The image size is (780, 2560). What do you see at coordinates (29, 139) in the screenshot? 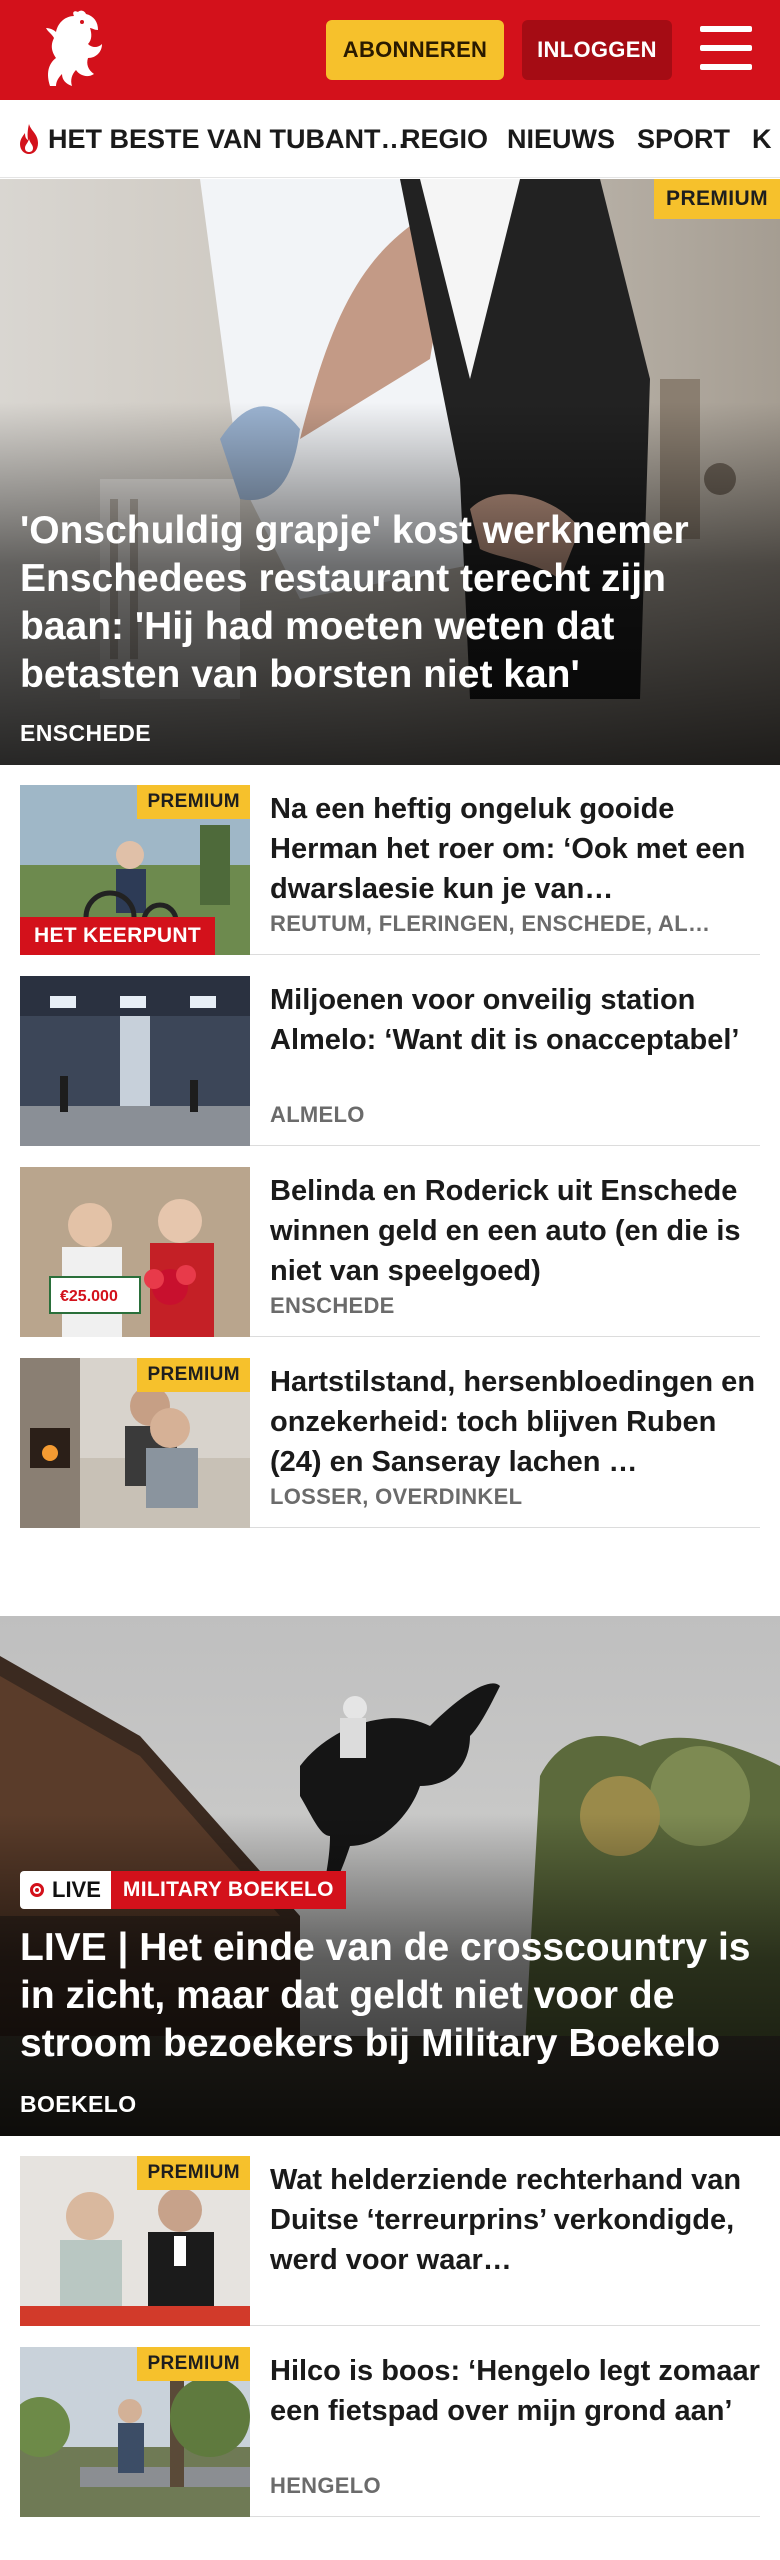
I see `flame-icon` at bounding box center [29, 139].